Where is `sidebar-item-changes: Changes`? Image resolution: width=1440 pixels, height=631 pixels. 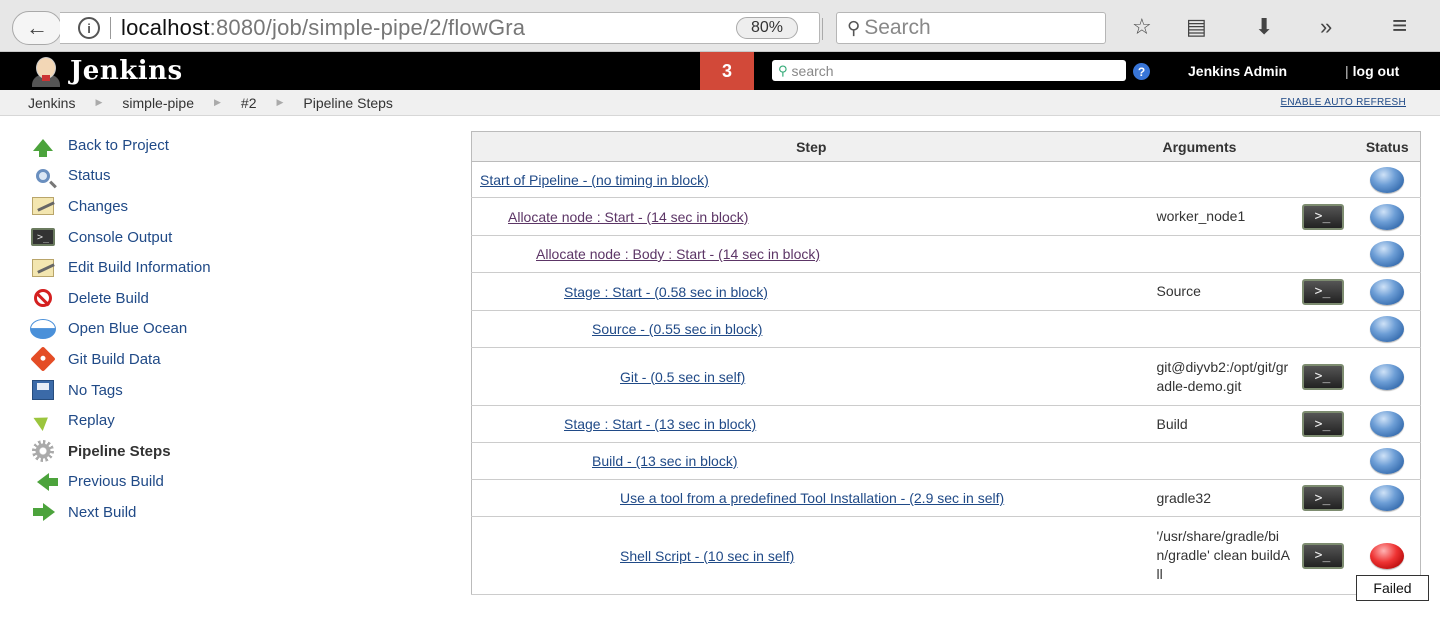
sidebar-item-changes: Changes is located at coordinates (230, 206).